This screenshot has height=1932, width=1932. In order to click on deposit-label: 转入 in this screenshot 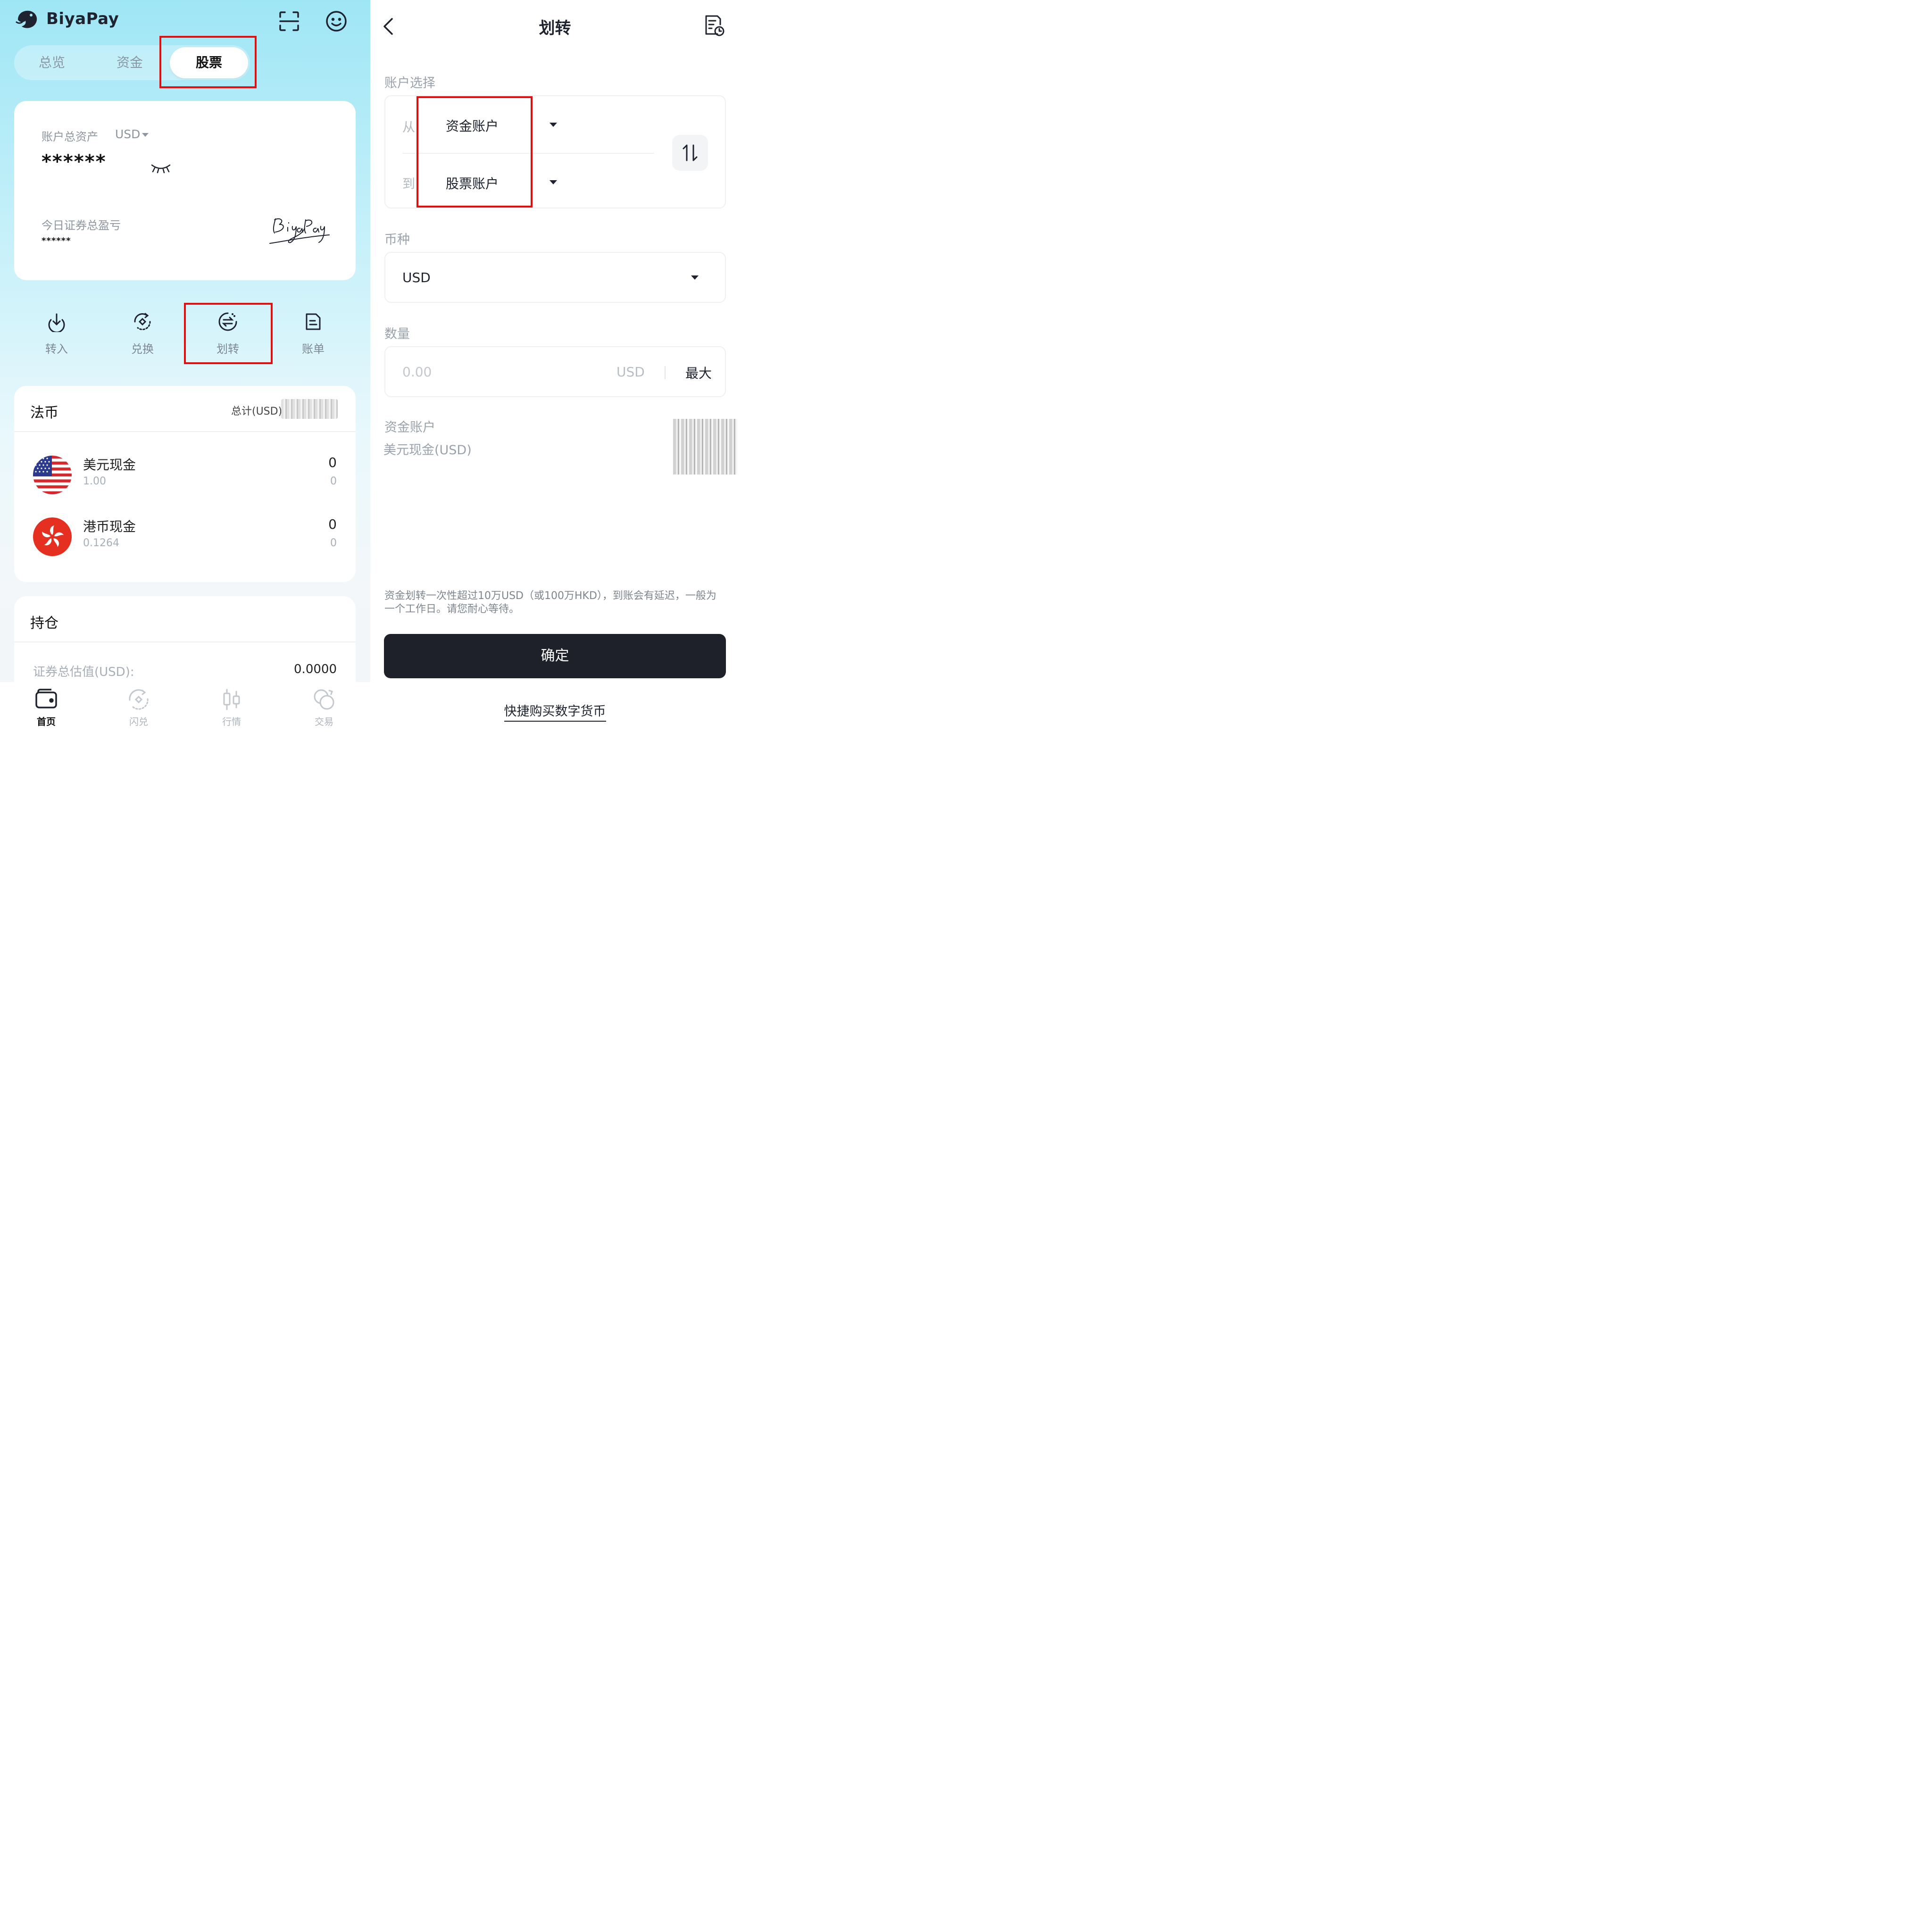, I will do `click(57, 349)`.